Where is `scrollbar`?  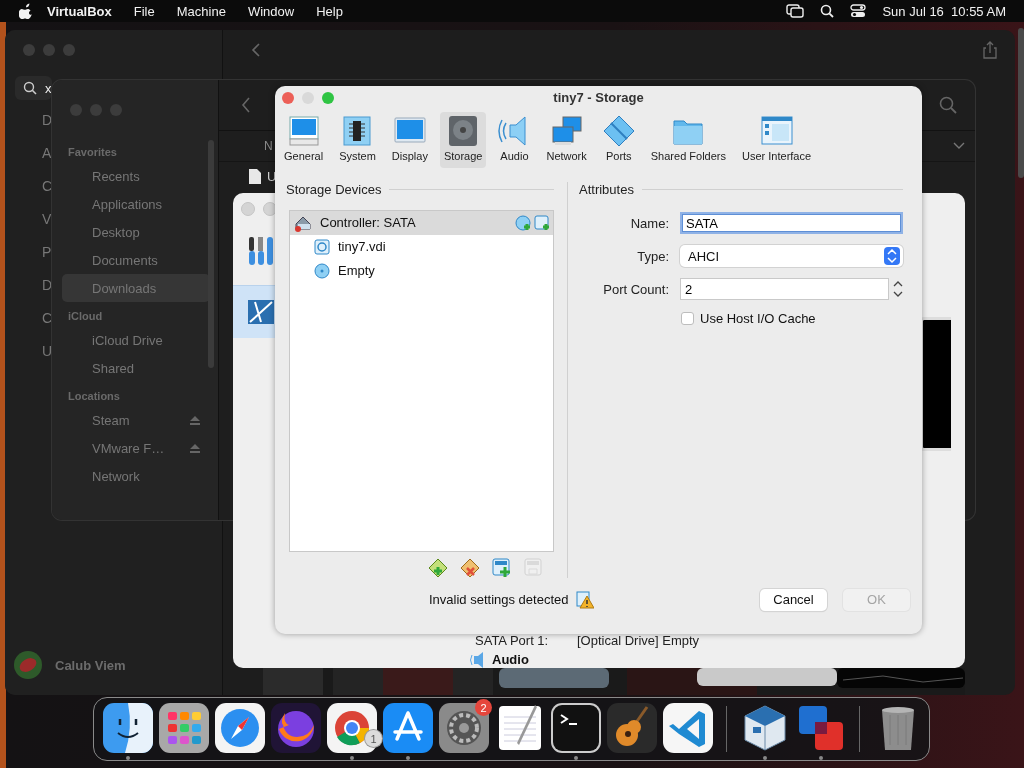
scrollbar is located at coordinates (1021, 103).